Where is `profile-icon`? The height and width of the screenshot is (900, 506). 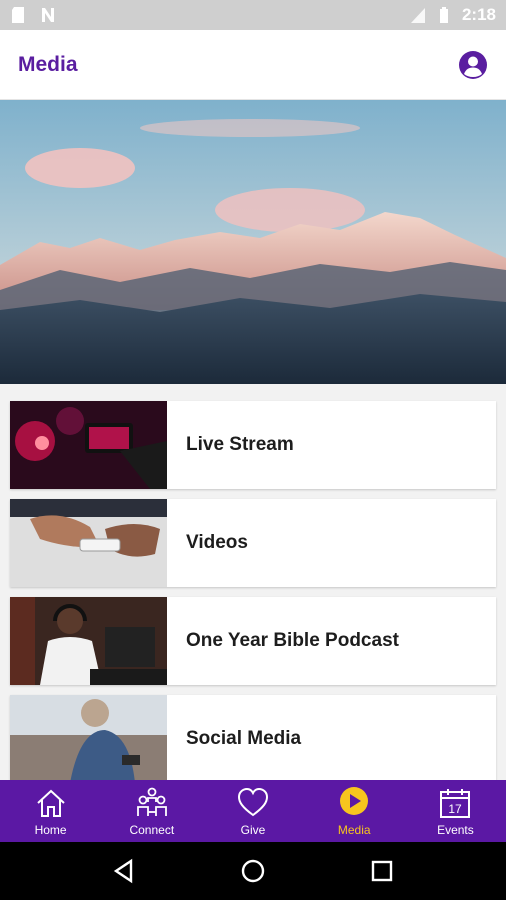 profile-icon is located at coordinates (473, 65).